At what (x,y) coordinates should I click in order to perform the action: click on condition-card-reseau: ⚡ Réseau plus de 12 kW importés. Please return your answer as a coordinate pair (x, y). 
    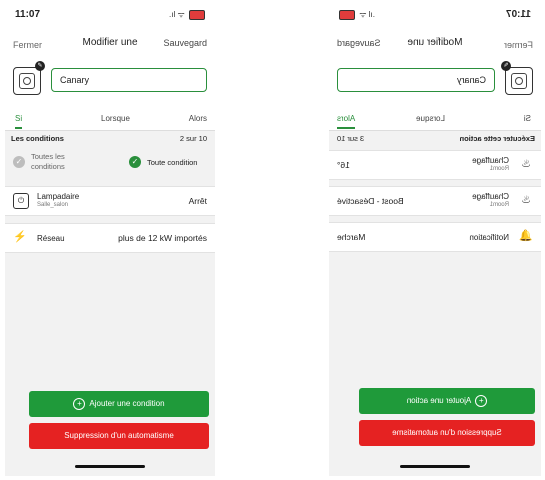
    Looking at the image, I should click on (110, 238).